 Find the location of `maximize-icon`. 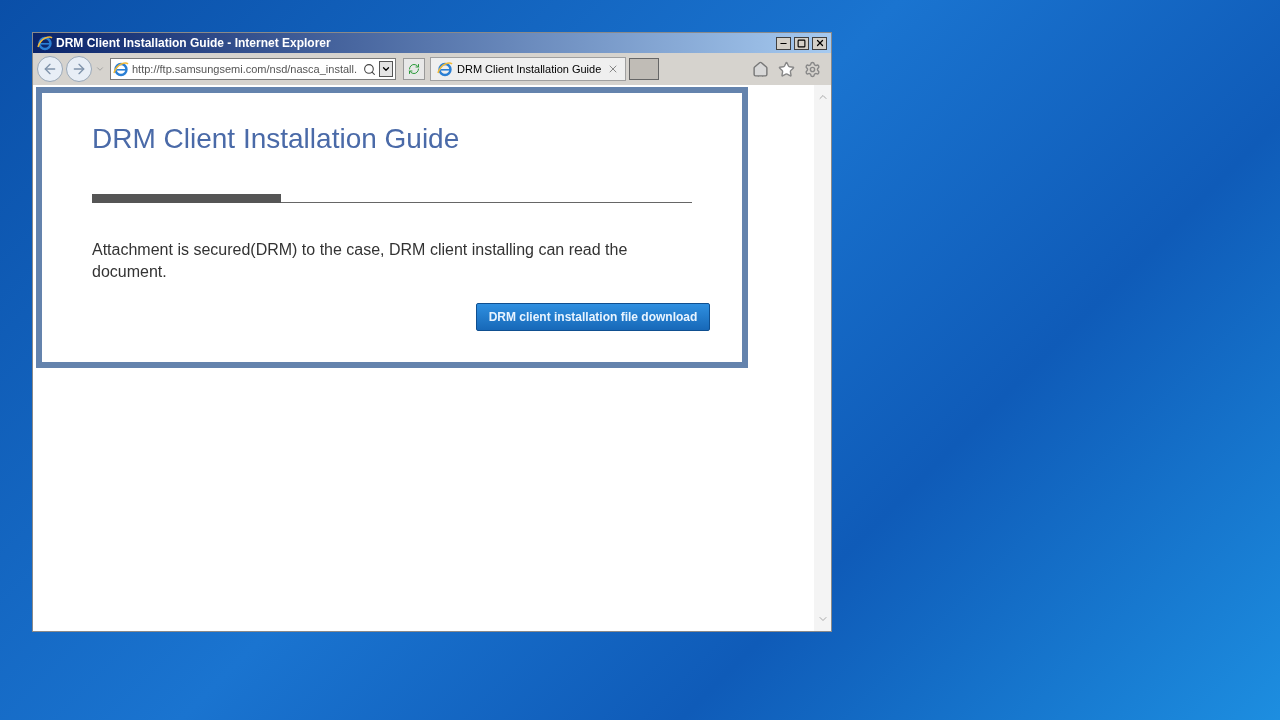

maximize-icon is located at coordinates (801, 43).